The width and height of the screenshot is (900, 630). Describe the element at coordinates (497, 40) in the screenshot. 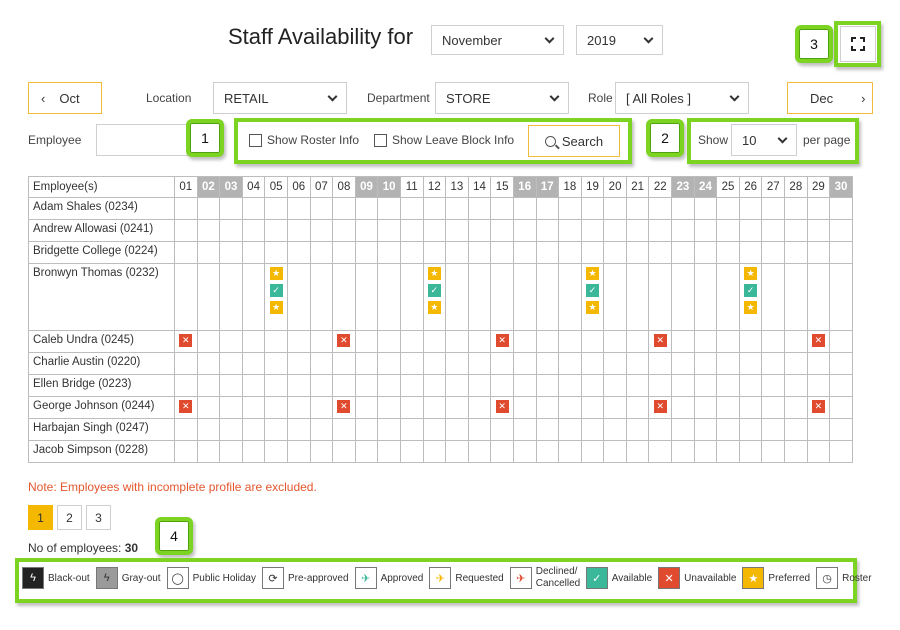

I see `month-select: November` at that location.